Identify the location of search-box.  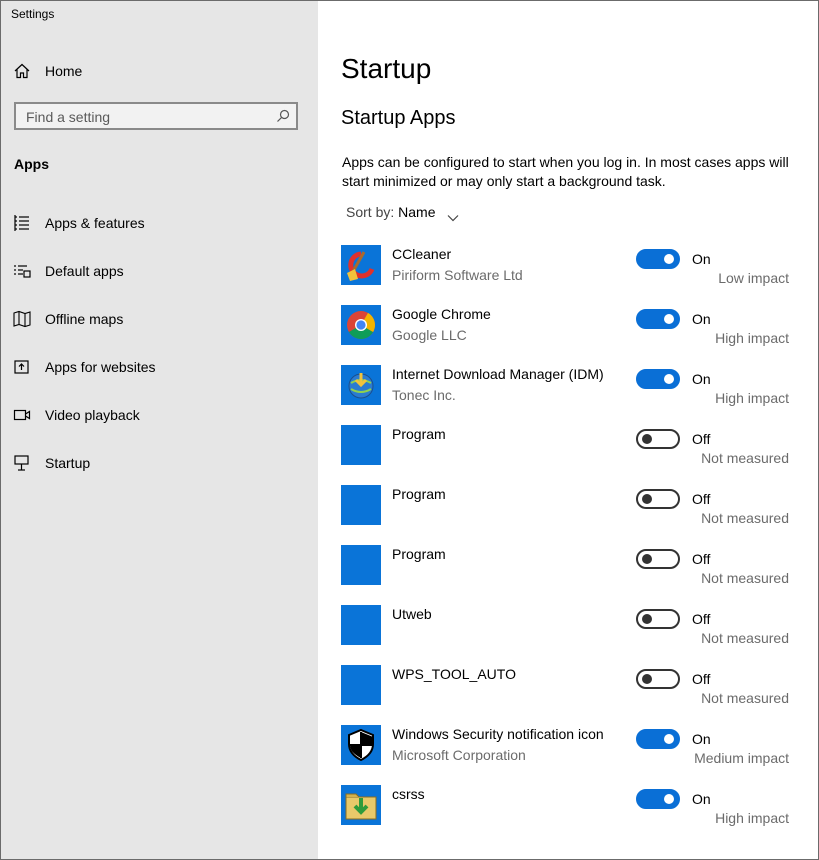
(156, 116).